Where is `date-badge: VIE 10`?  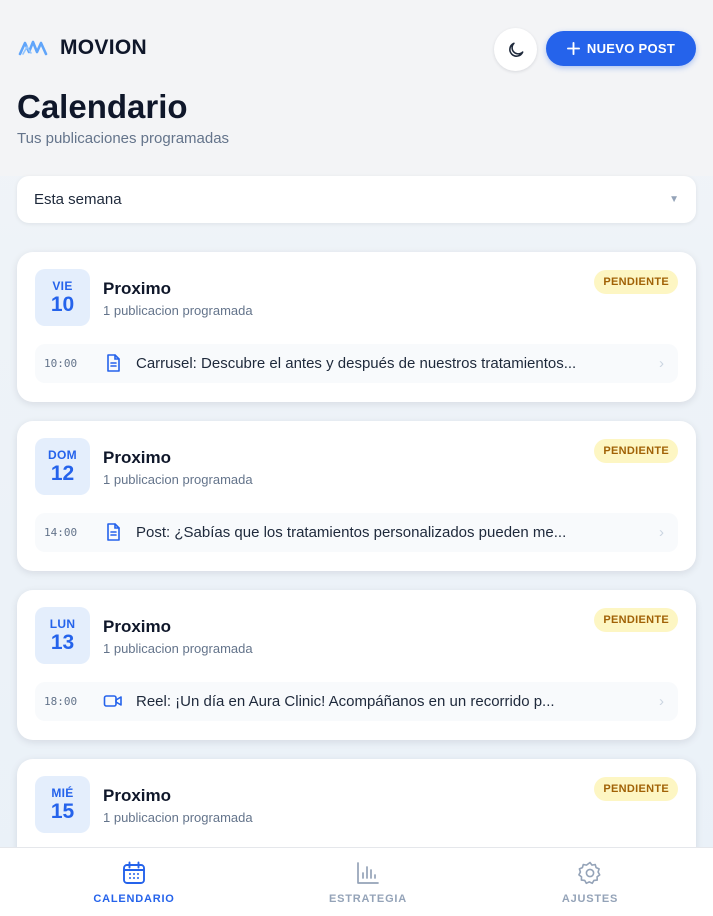
date-badge: VIE 10 is located at coordinates (62, 297).